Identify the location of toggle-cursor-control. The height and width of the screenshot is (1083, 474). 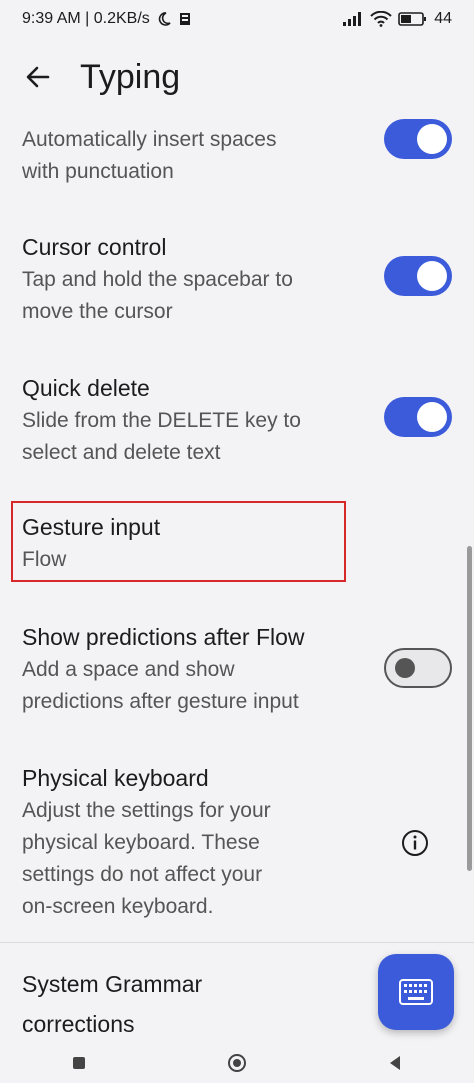
(418, 276).